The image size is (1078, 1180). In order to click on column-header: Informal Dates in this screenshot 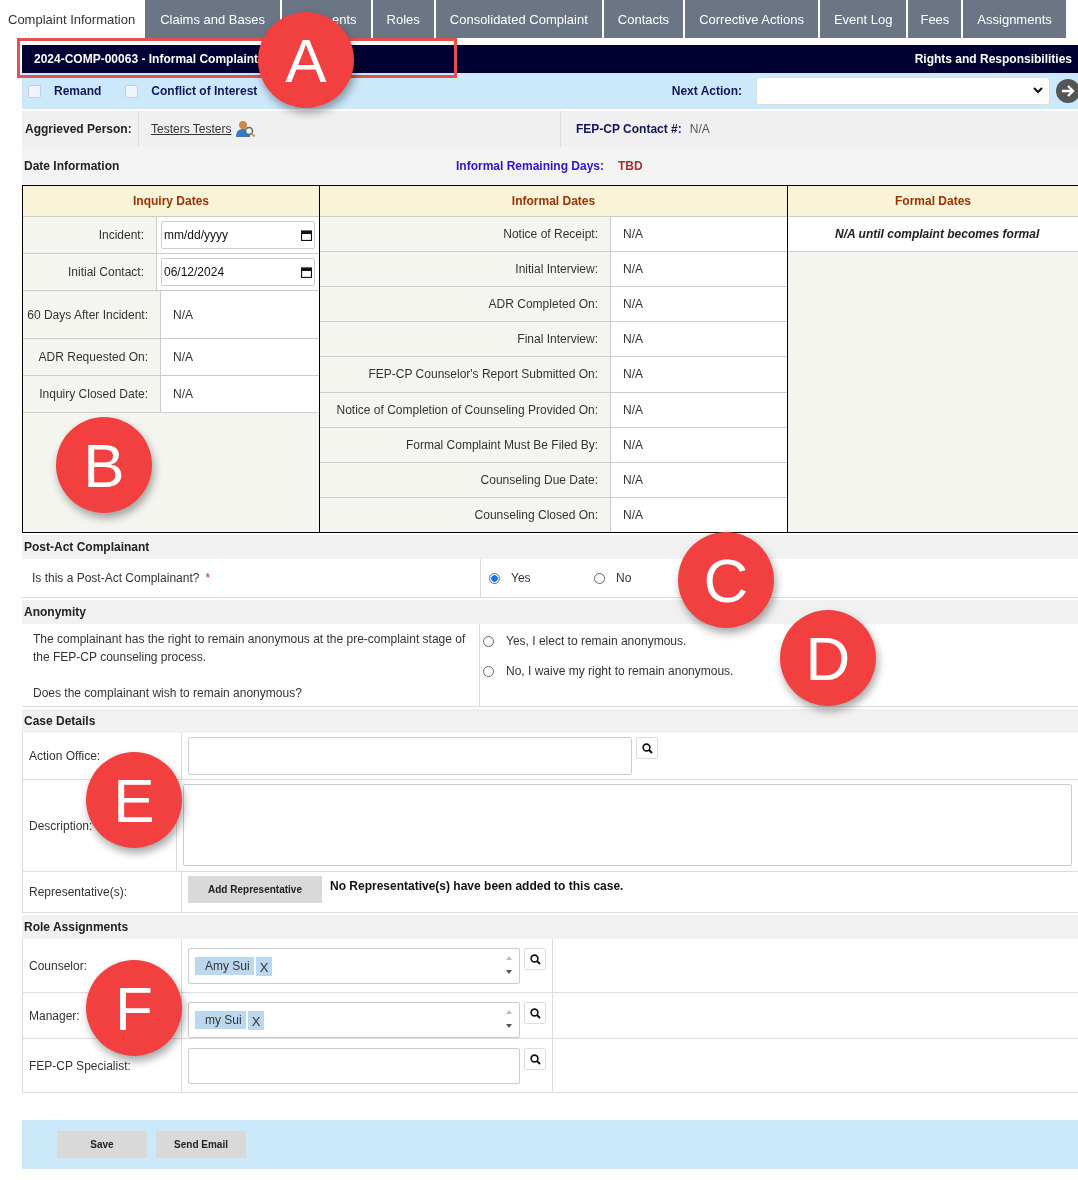, I will do `click(553, 201)`.